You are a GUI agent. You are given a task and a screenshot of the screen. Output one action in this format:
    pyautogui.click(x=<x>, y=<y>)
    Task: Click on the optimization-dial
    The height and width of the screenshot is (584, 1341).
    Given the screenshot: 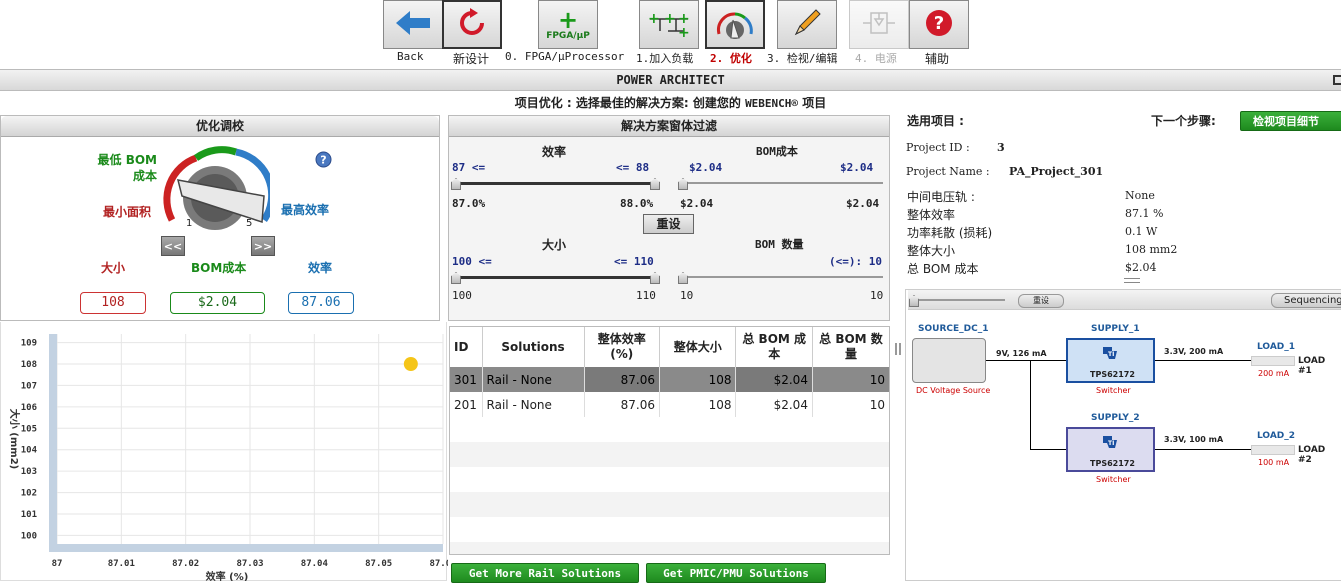 What is the action you would take?
    pyautogui.click(x=218, y=185)
    